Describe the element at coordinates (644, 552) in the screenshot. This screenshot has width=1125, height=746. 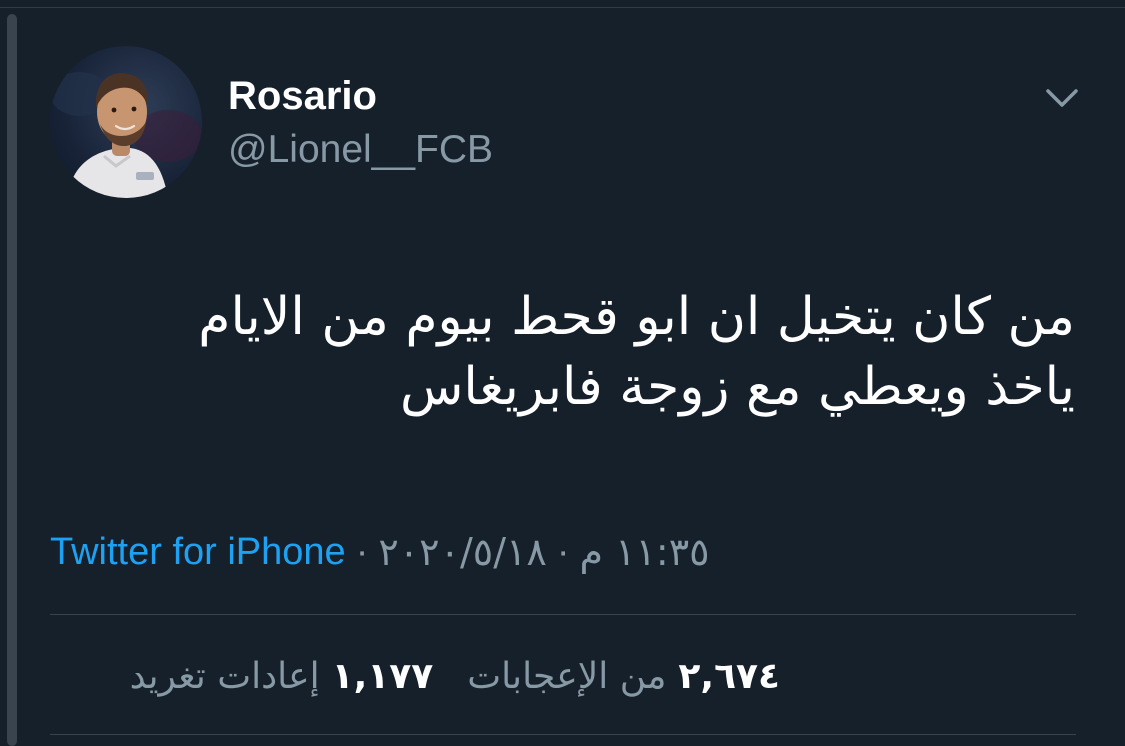
I see `tweet-time: ١١:٣٥ م` at that location.